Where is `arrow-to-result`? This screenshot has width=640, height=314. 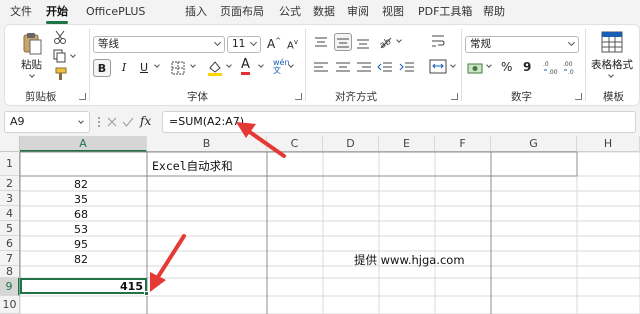
arrow-to-result is located at coordinates (168, 263).